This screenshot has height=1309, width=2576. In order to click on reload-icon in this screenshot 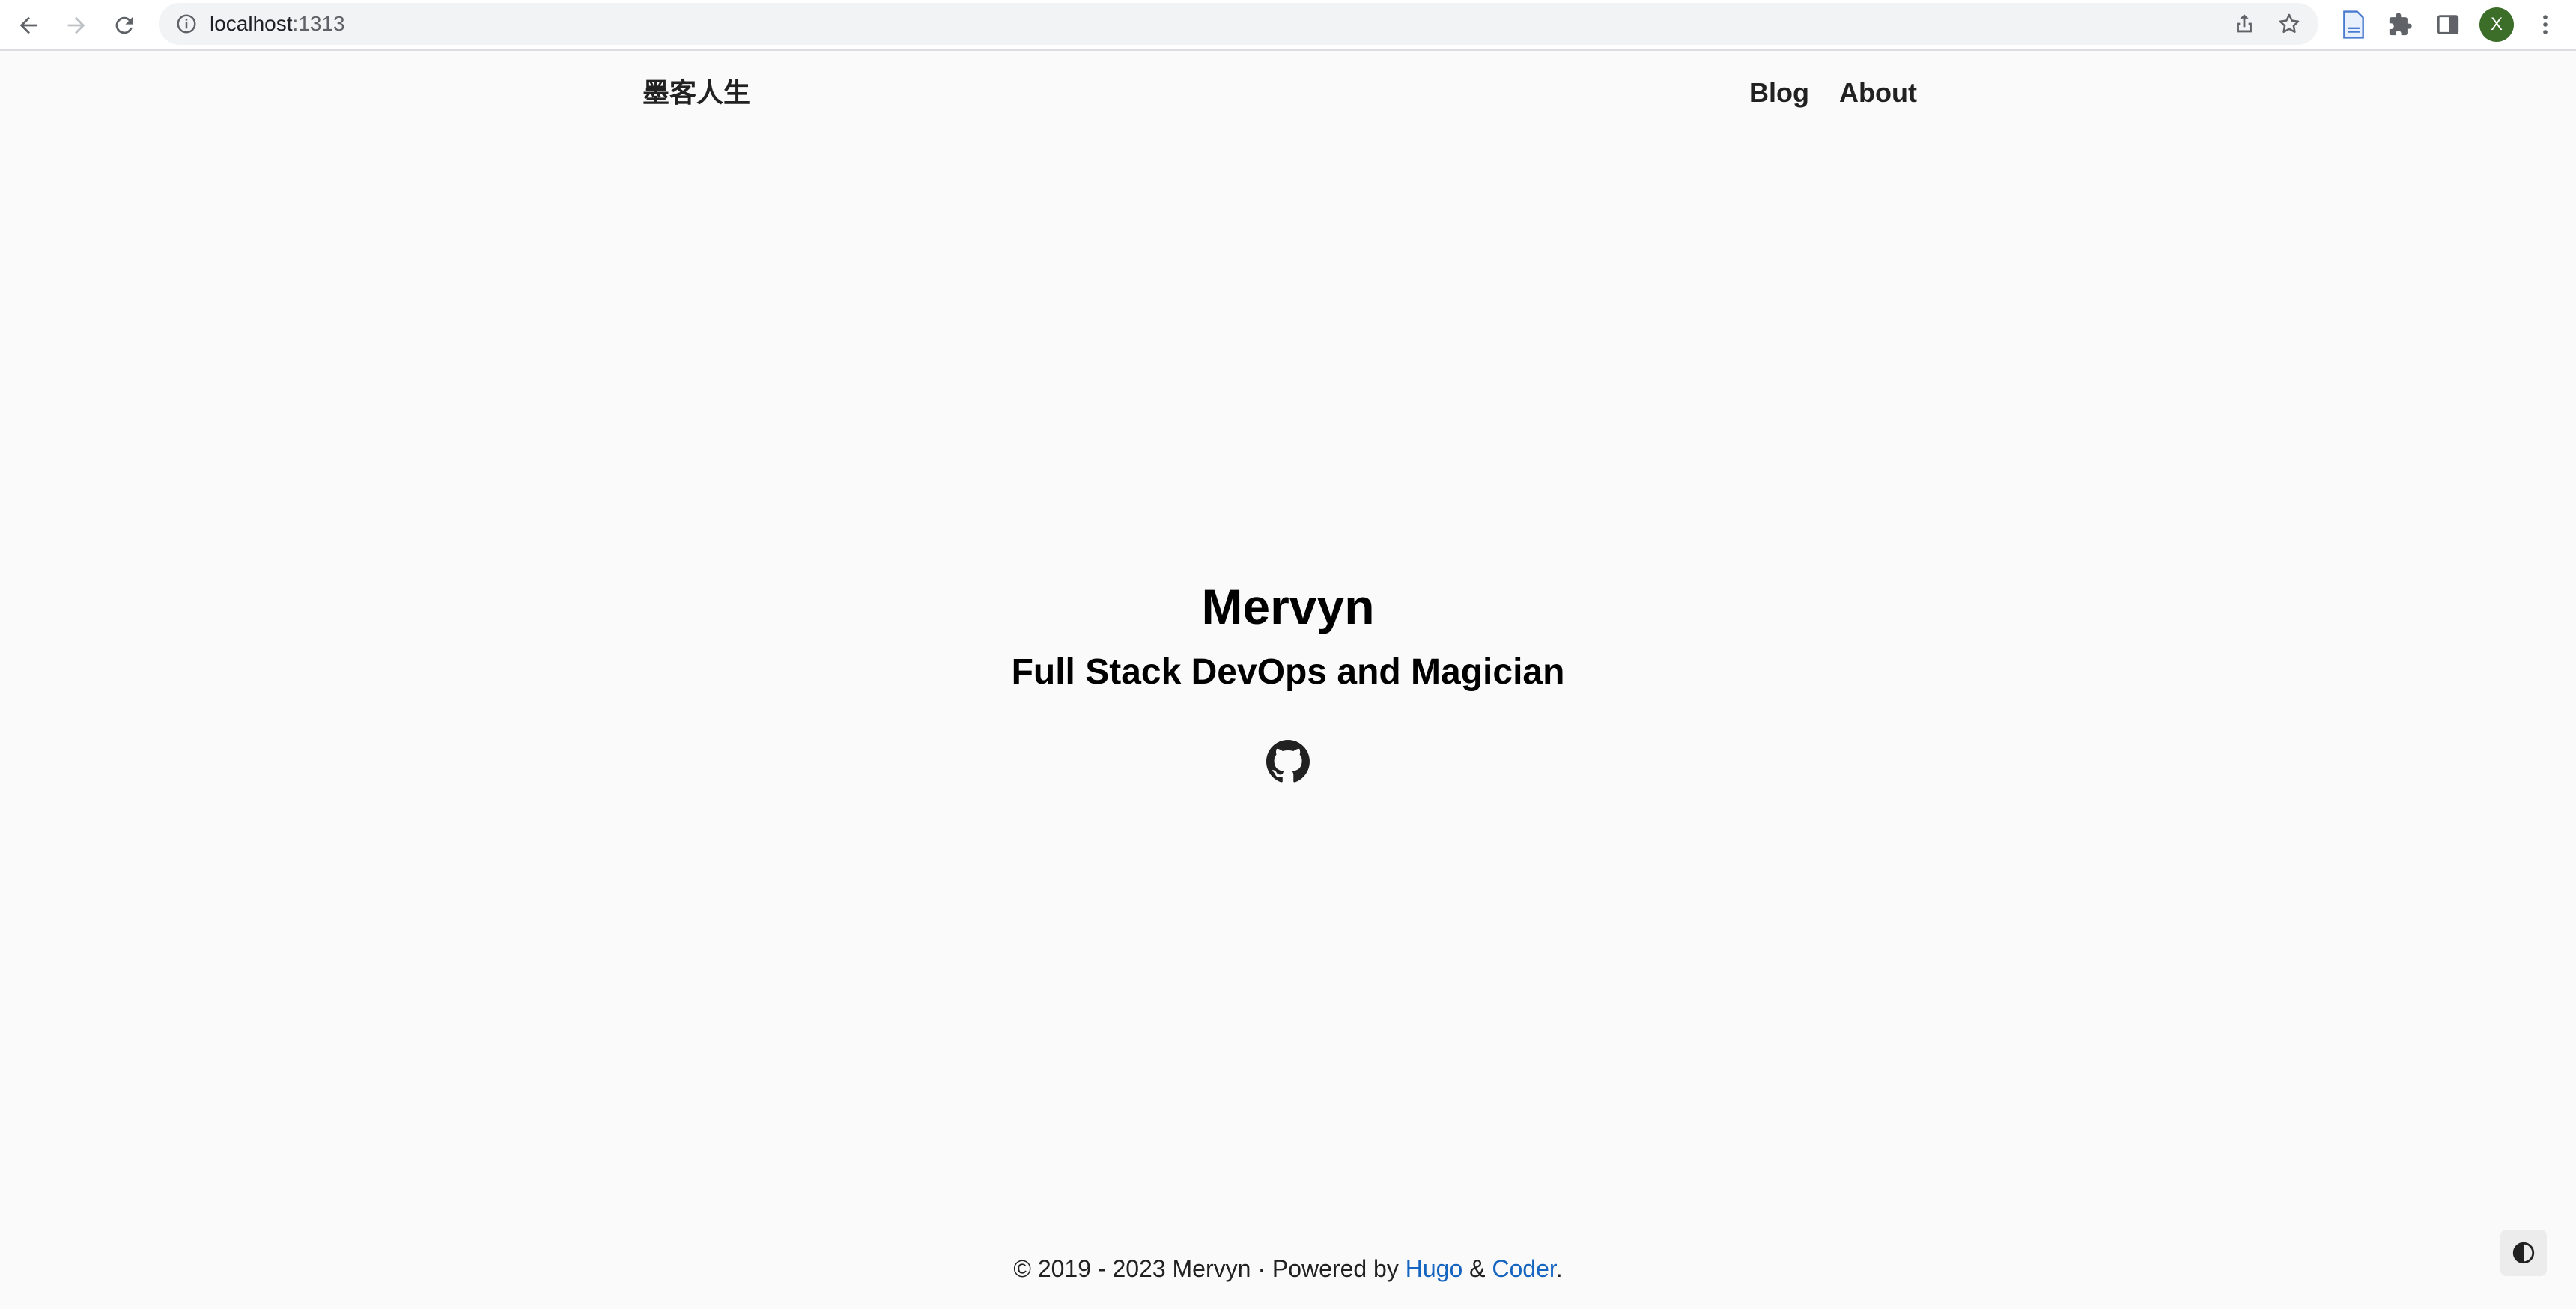, I will do `click(124, 25)`.